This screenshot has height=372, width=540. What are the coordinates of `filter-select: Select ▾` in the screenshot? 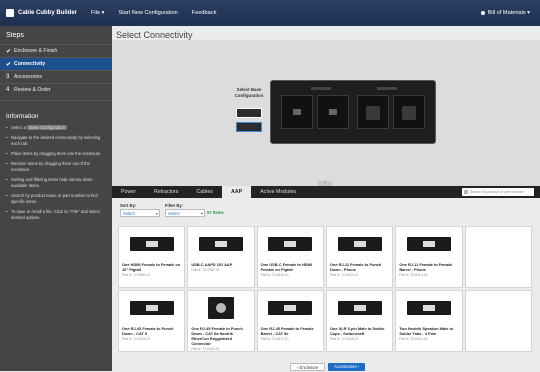 It's located at (185, 213).